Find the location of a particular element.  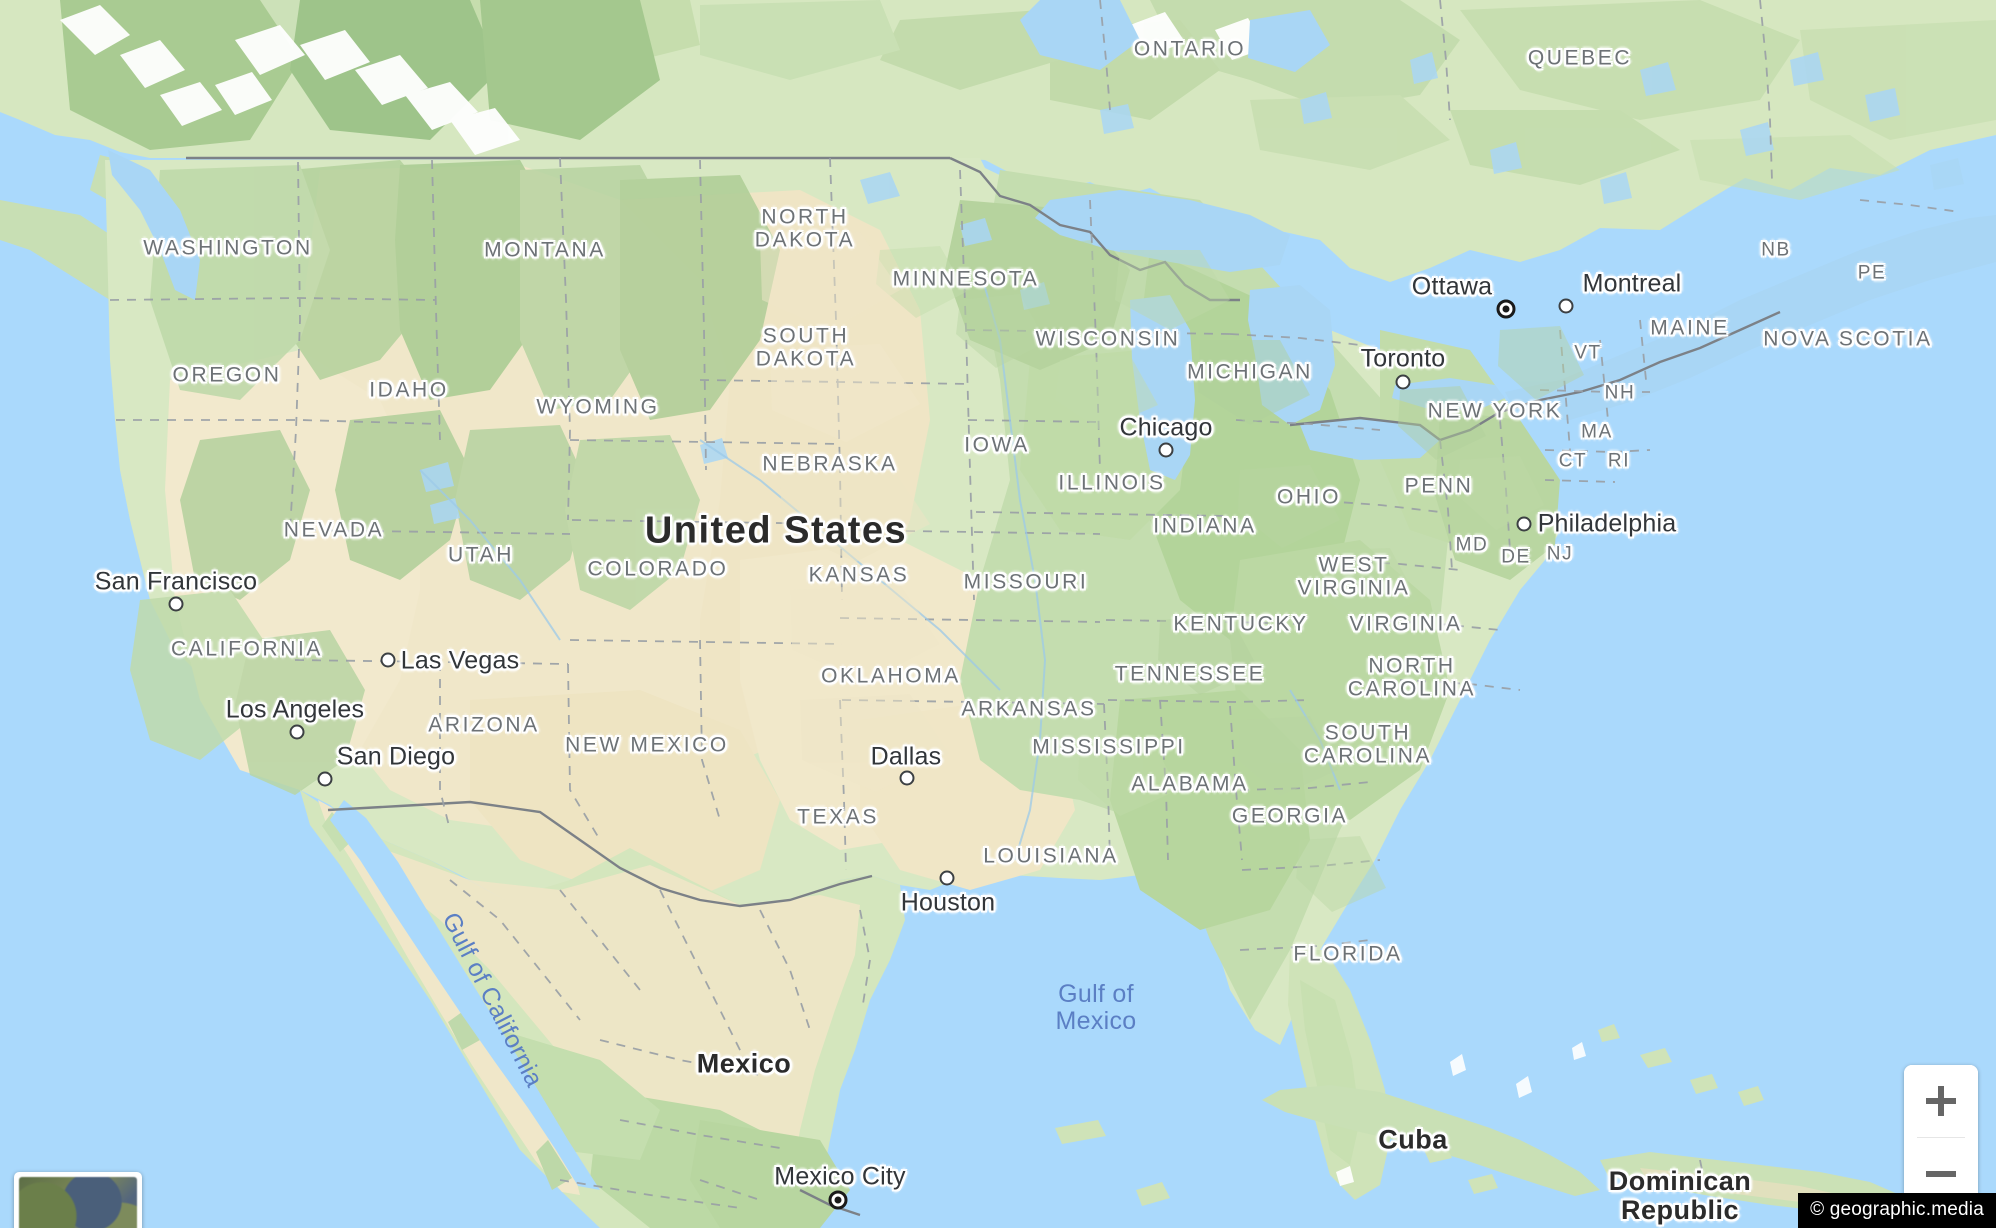

attribution-text: © geographic.media is located at coordinates (1897, 1210).